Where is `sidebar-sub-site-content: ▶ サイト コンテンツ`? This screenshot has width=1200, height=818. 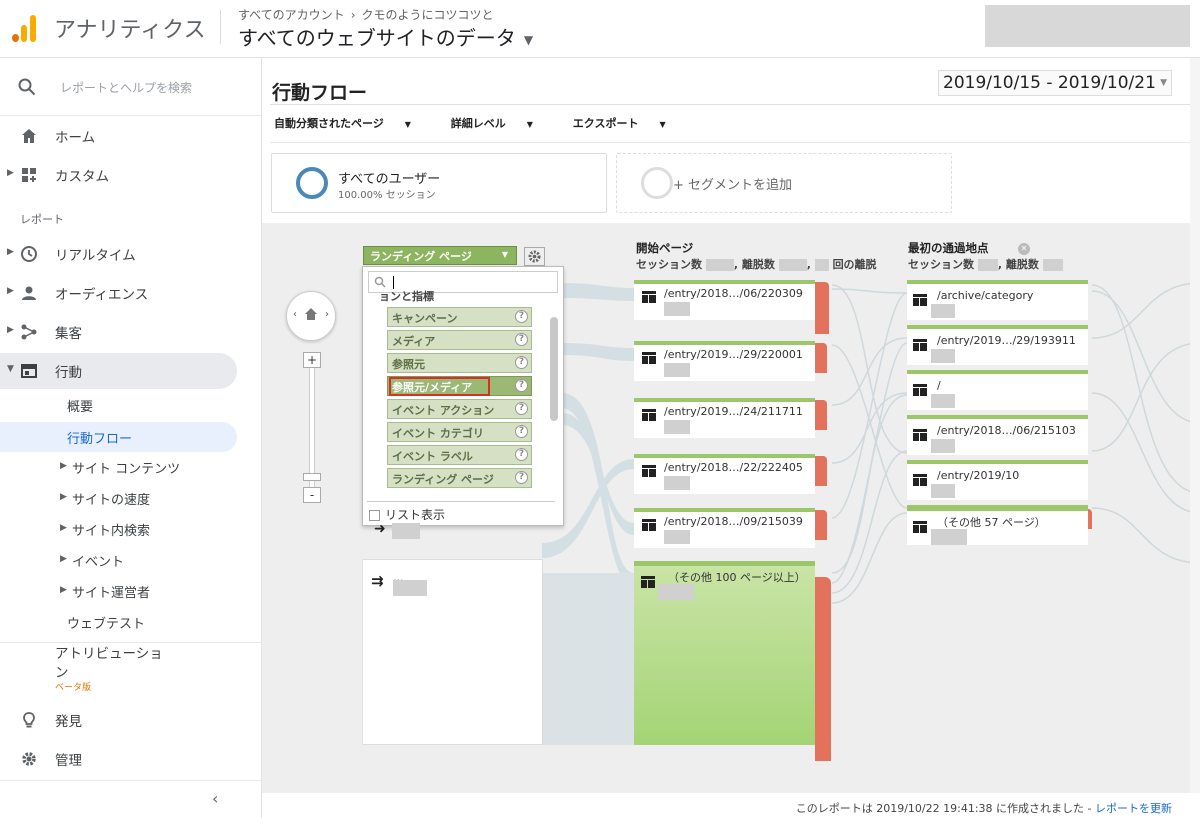
sidebar-sub-site-content: ▶ サイト コンテンツ is located at coordinates (118, 467).